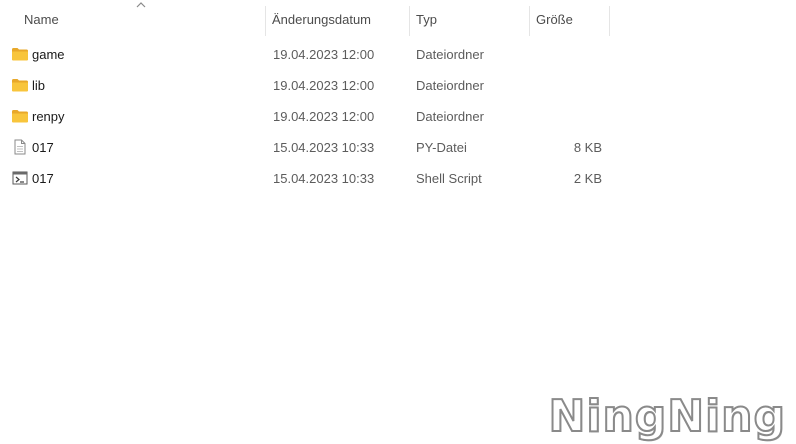 Image resolution: width=796 pixels, height=444 pixels. Describe the element at coordinates (587, 147) in the screenshot. I see `file-size: 8 KB` at that location.